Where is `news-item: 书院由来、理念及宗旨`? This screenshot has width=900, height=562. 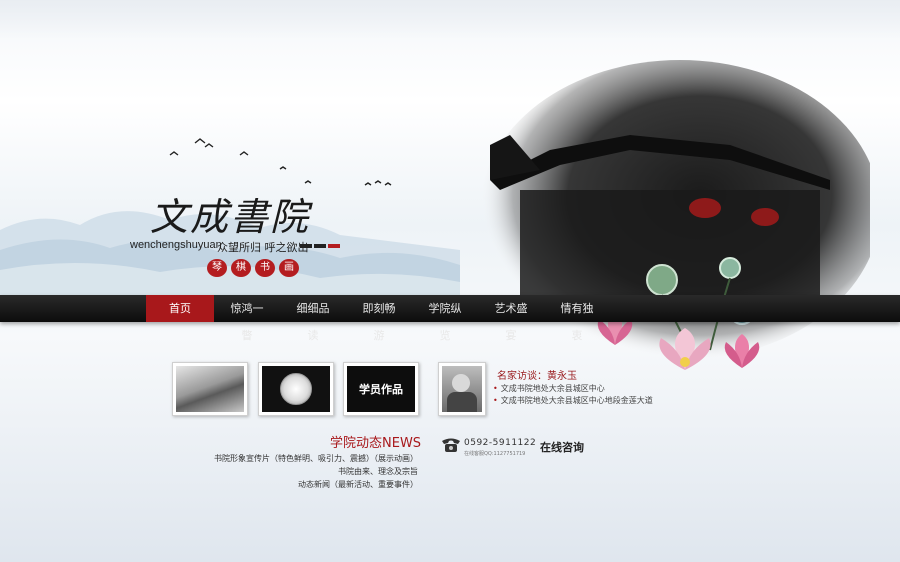
news-item: 书院由来、理念及宗旨 is located at coordinates (309, 471).